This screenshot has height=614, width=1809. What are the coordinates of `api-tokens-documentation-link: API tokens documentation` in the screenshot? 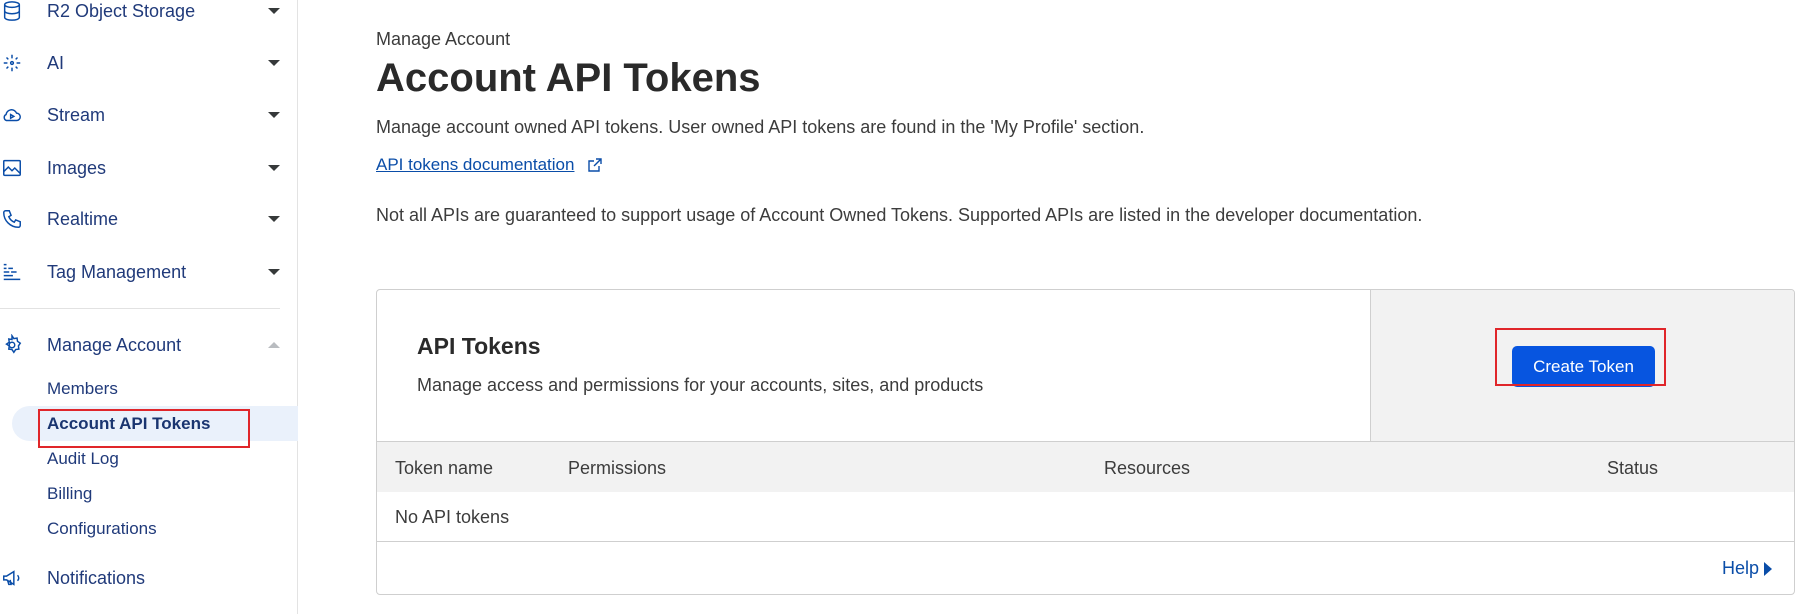 It's located at (475, 165).